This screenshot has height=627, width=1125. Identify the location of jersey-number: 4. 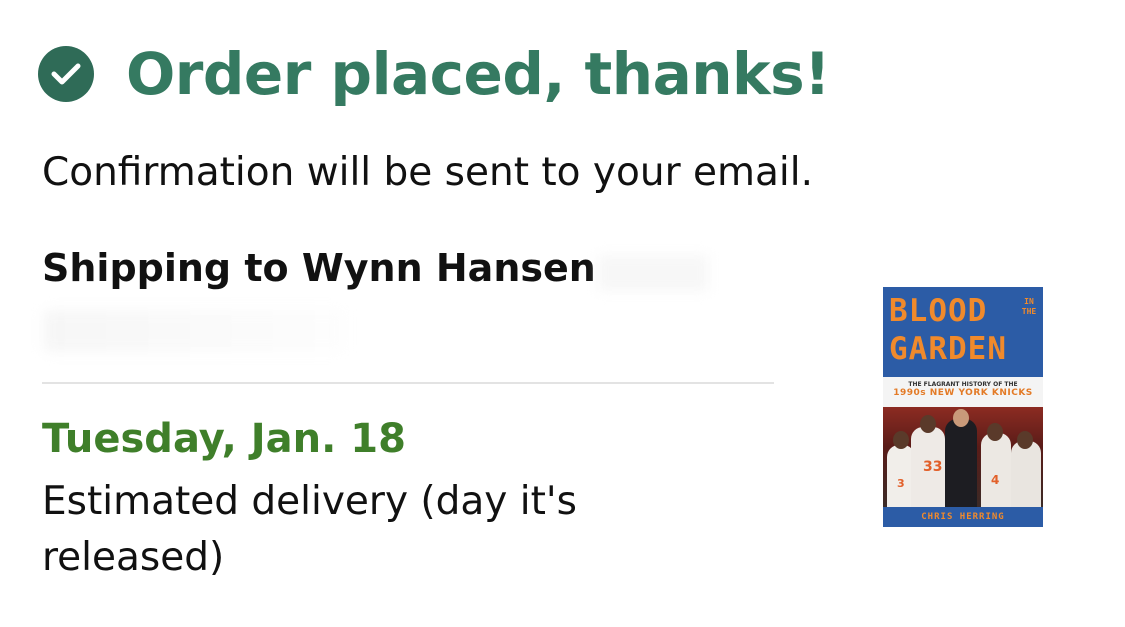
(995, 480).